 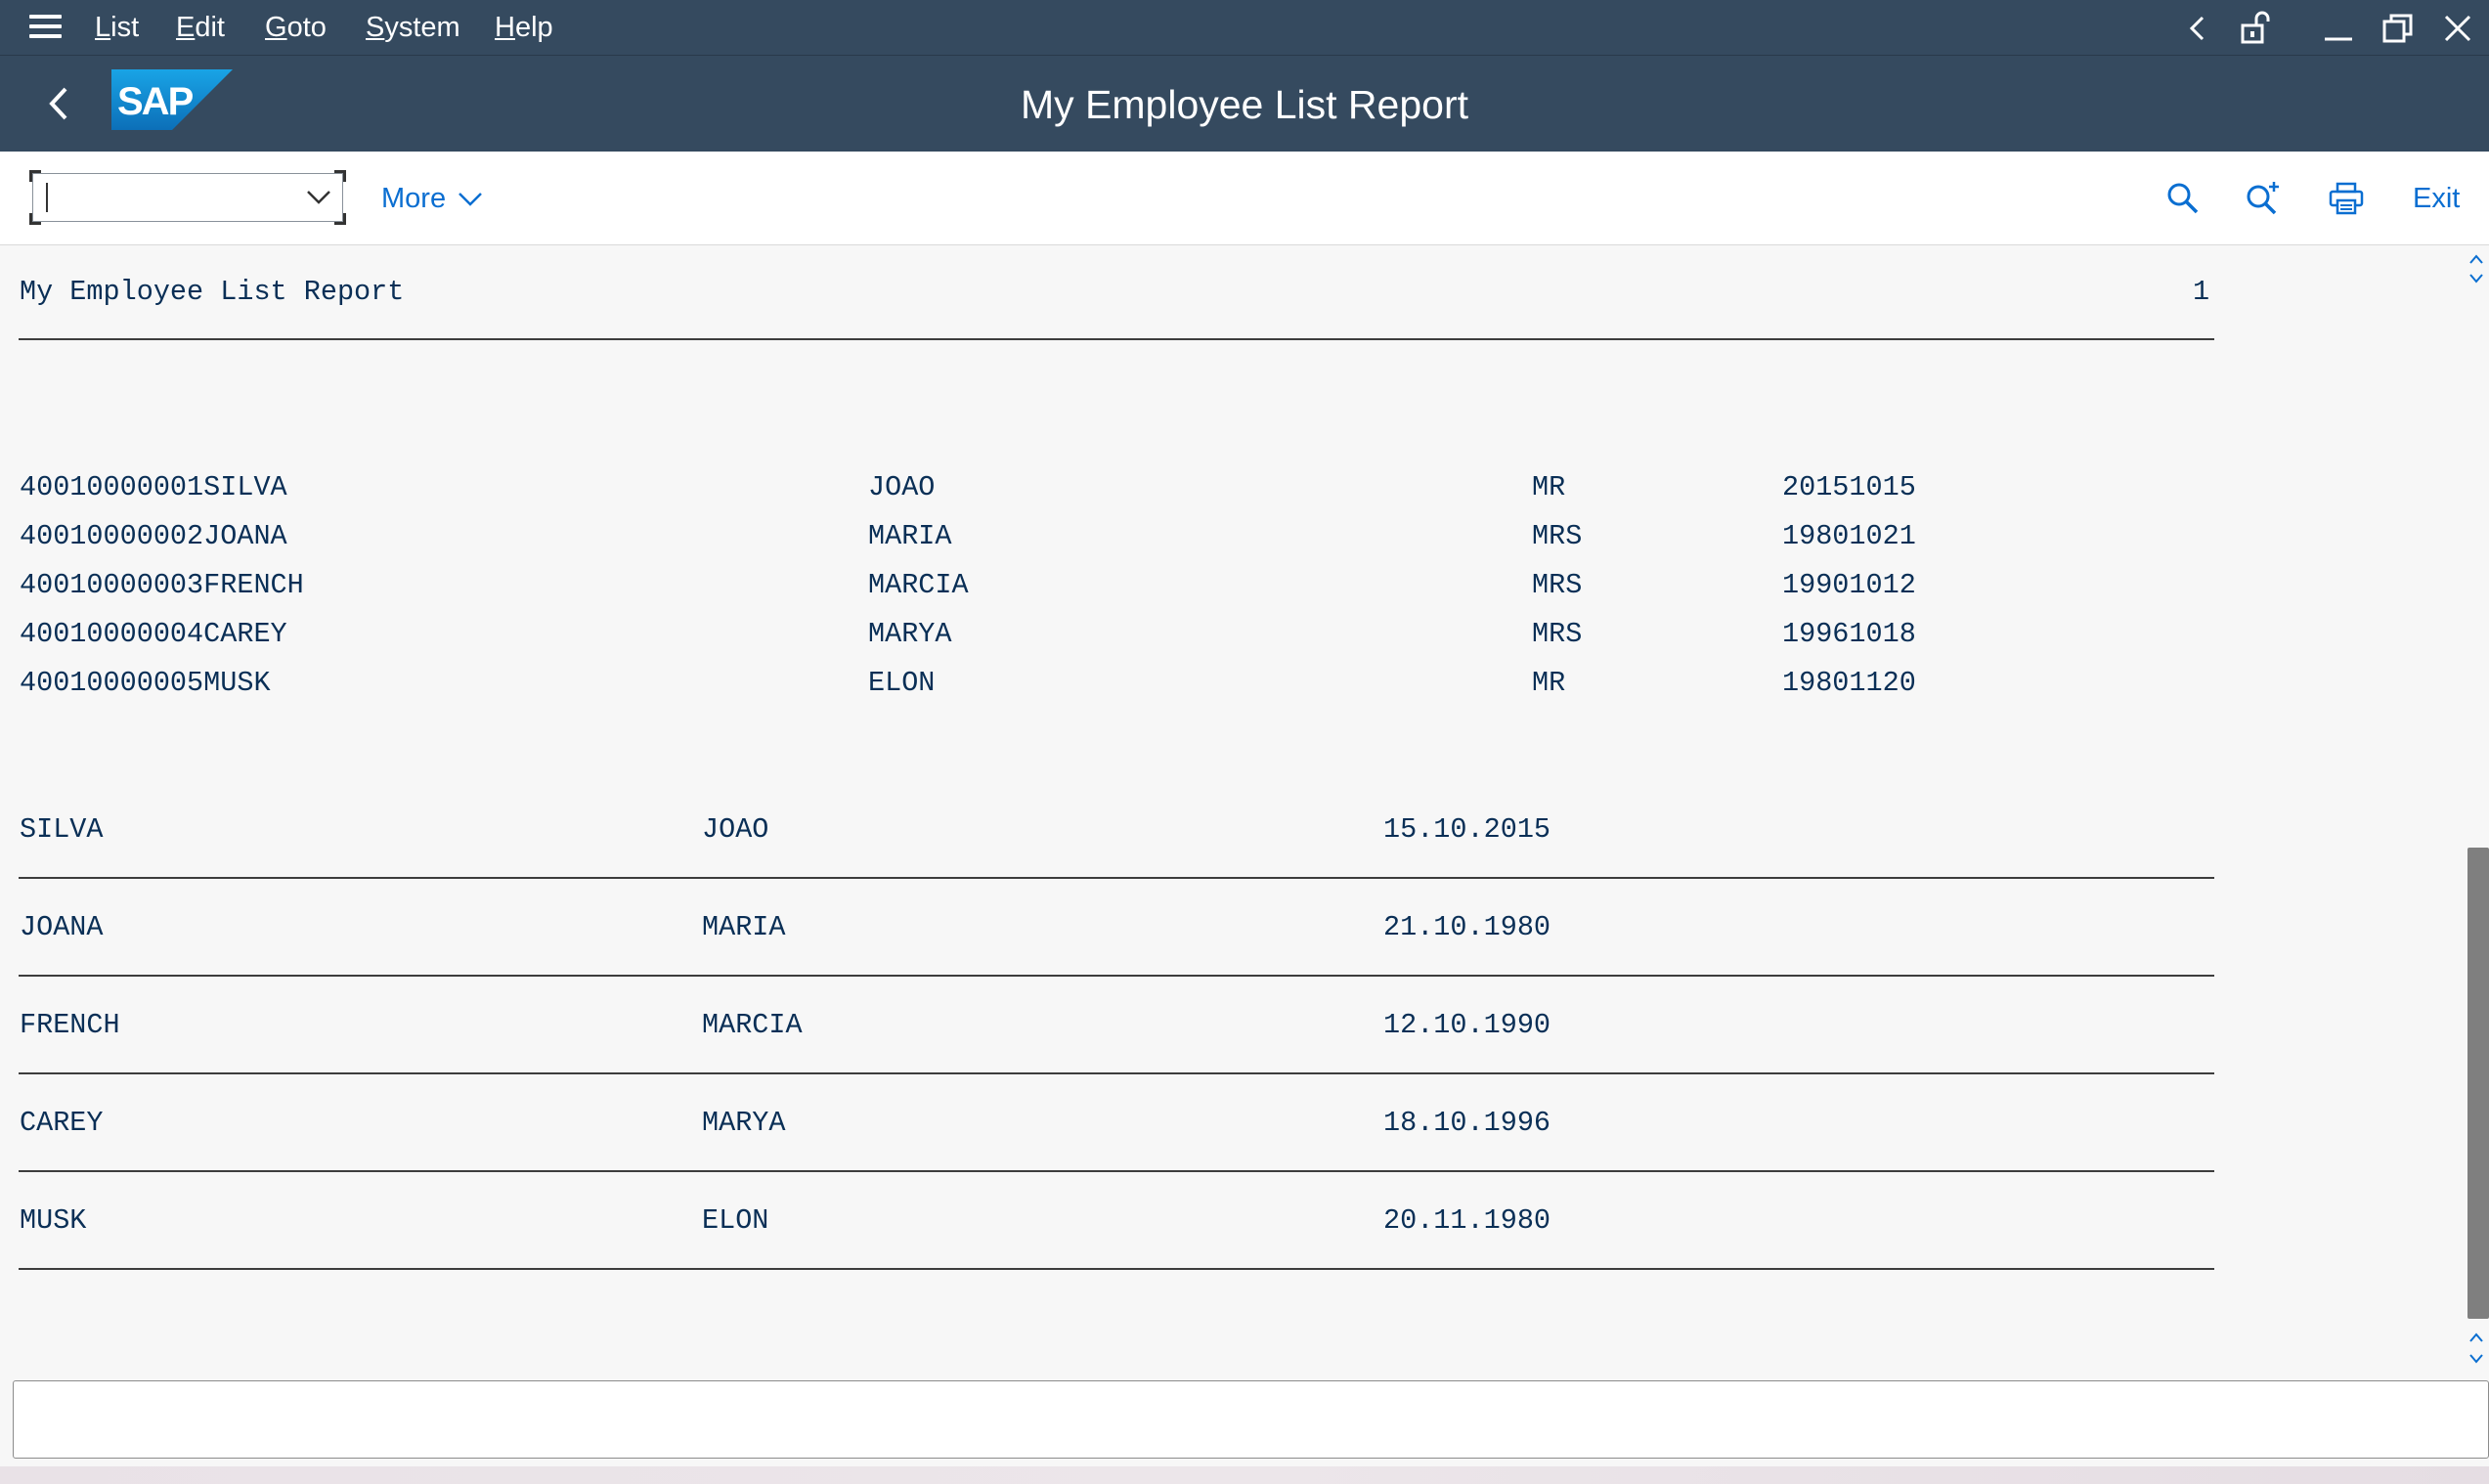 I want to click on scroll-up-icon, so click(x=2476, y=260).